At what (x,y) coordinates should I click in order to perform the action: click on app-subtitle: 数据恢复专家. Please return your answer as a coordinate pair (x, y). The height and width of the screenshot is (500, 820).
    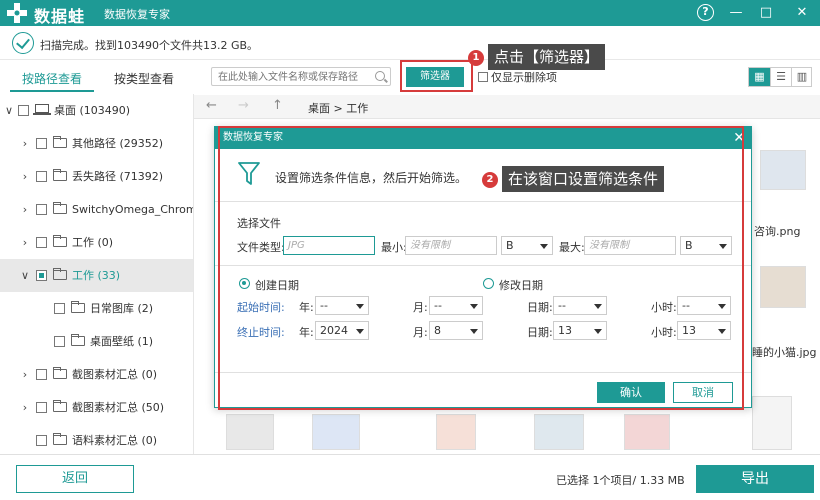
    Looking at the image, I should click on (137, 14).